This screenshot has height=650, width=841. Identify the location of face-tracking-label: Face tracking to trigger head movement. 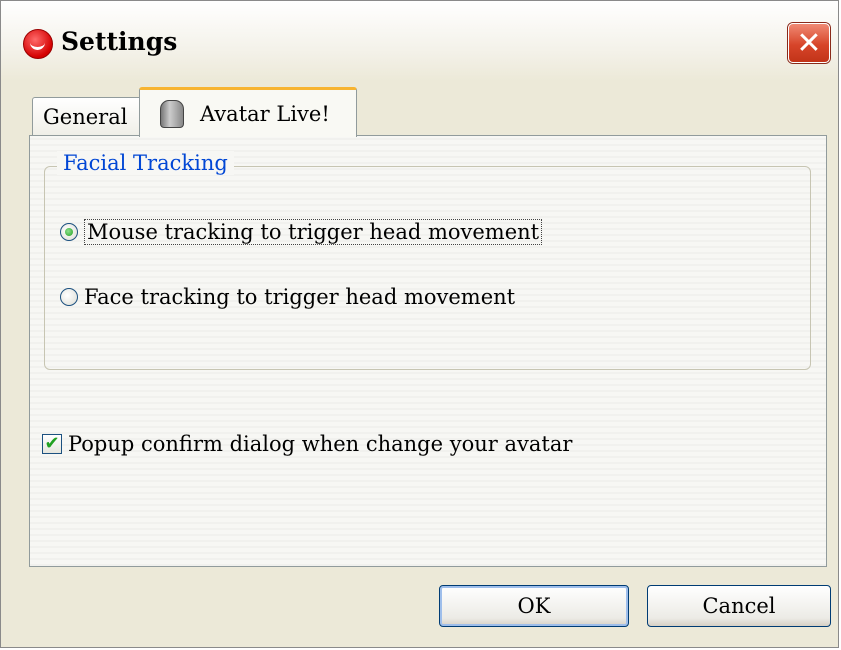
(300, 297).